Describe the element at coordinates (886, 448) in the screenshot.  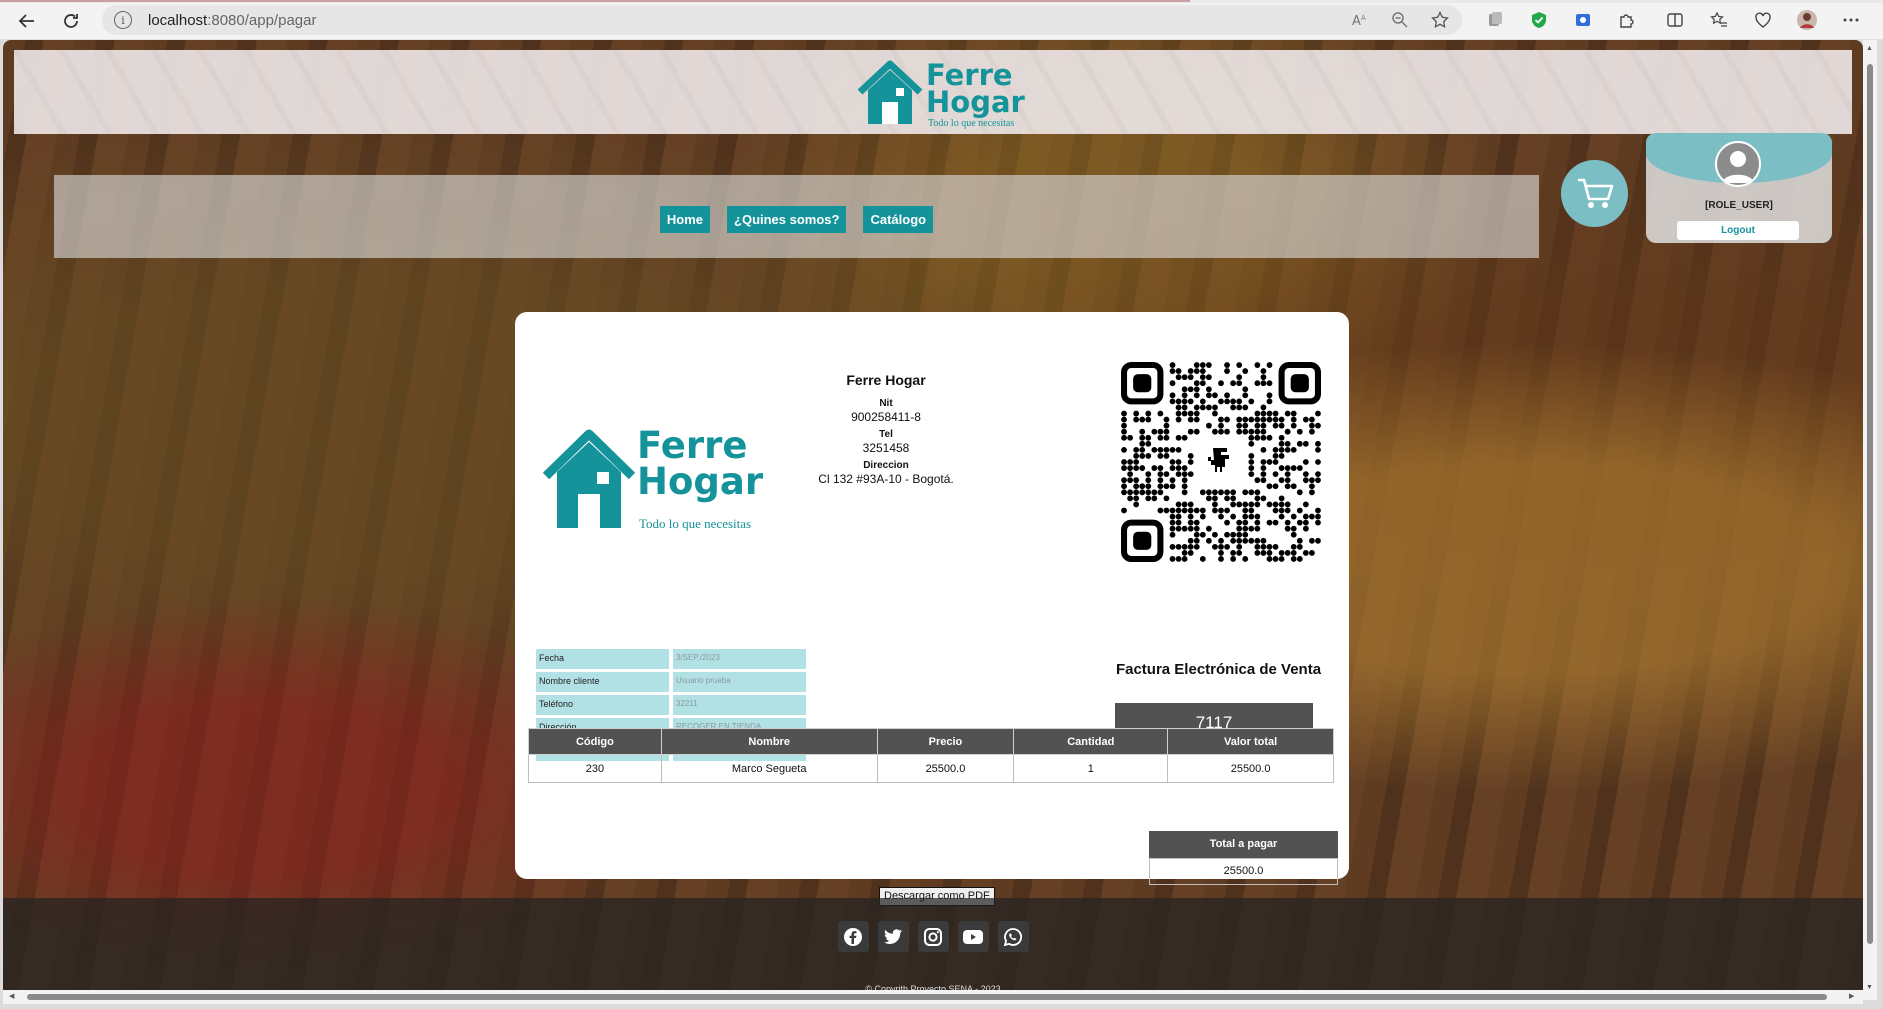
I see `tel-value: 3251458` at that location.